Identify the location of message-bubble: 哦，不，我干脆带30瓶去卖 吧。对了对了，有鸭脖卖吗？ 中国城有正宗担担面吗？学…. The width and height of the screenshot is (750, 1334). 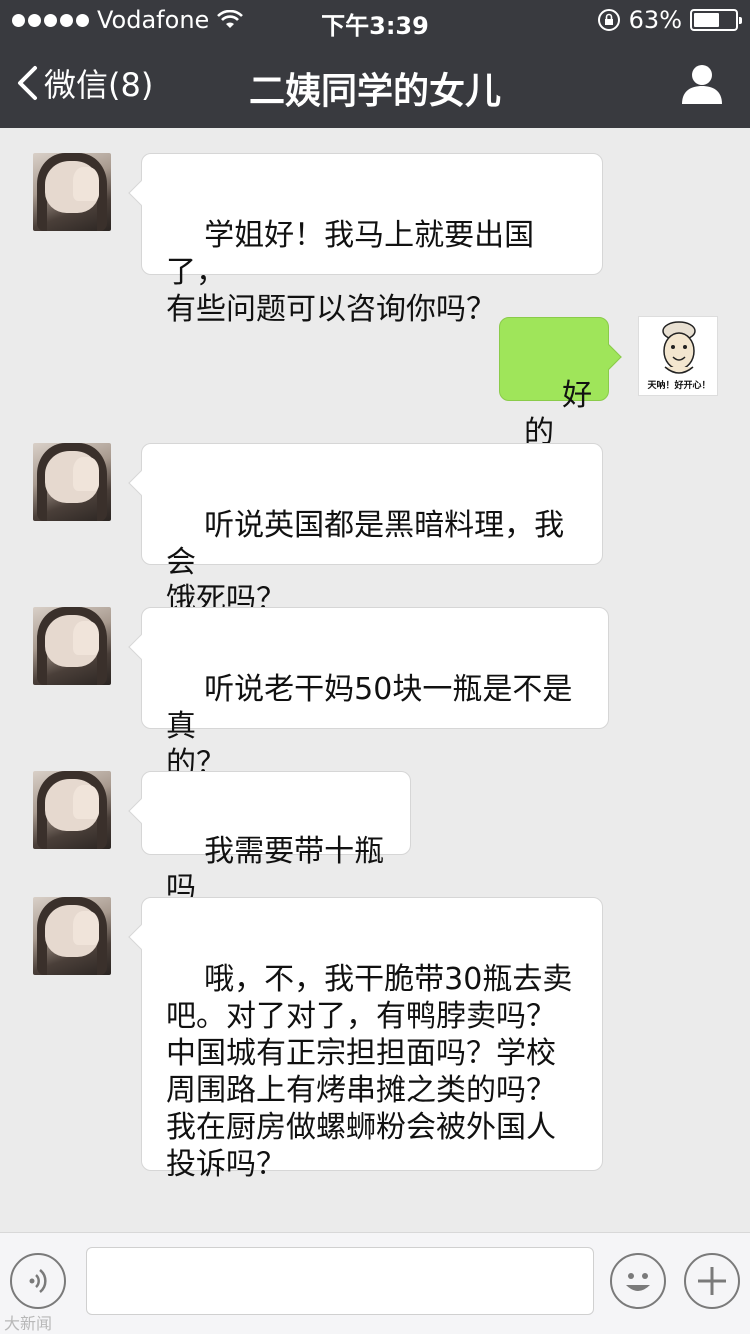
(365, 1039).